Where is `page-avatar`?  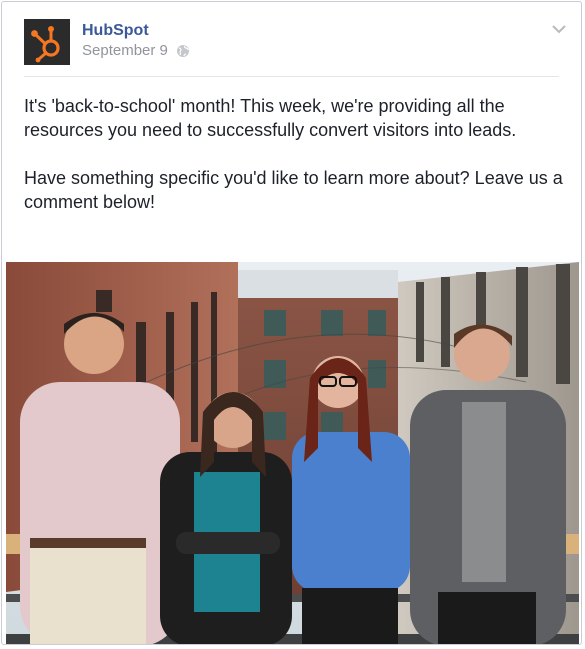 page-avatar is located at coordinates (47, 42).